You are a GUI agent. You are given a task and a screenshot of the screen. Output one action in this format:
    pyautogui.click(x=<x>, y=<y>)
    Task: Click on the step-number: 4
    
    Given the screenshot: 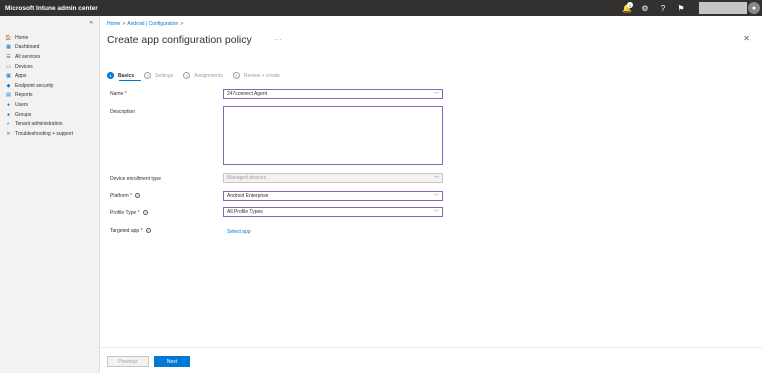 What is the action you would take?
    pyautogui.click(x=236, y=75)
    